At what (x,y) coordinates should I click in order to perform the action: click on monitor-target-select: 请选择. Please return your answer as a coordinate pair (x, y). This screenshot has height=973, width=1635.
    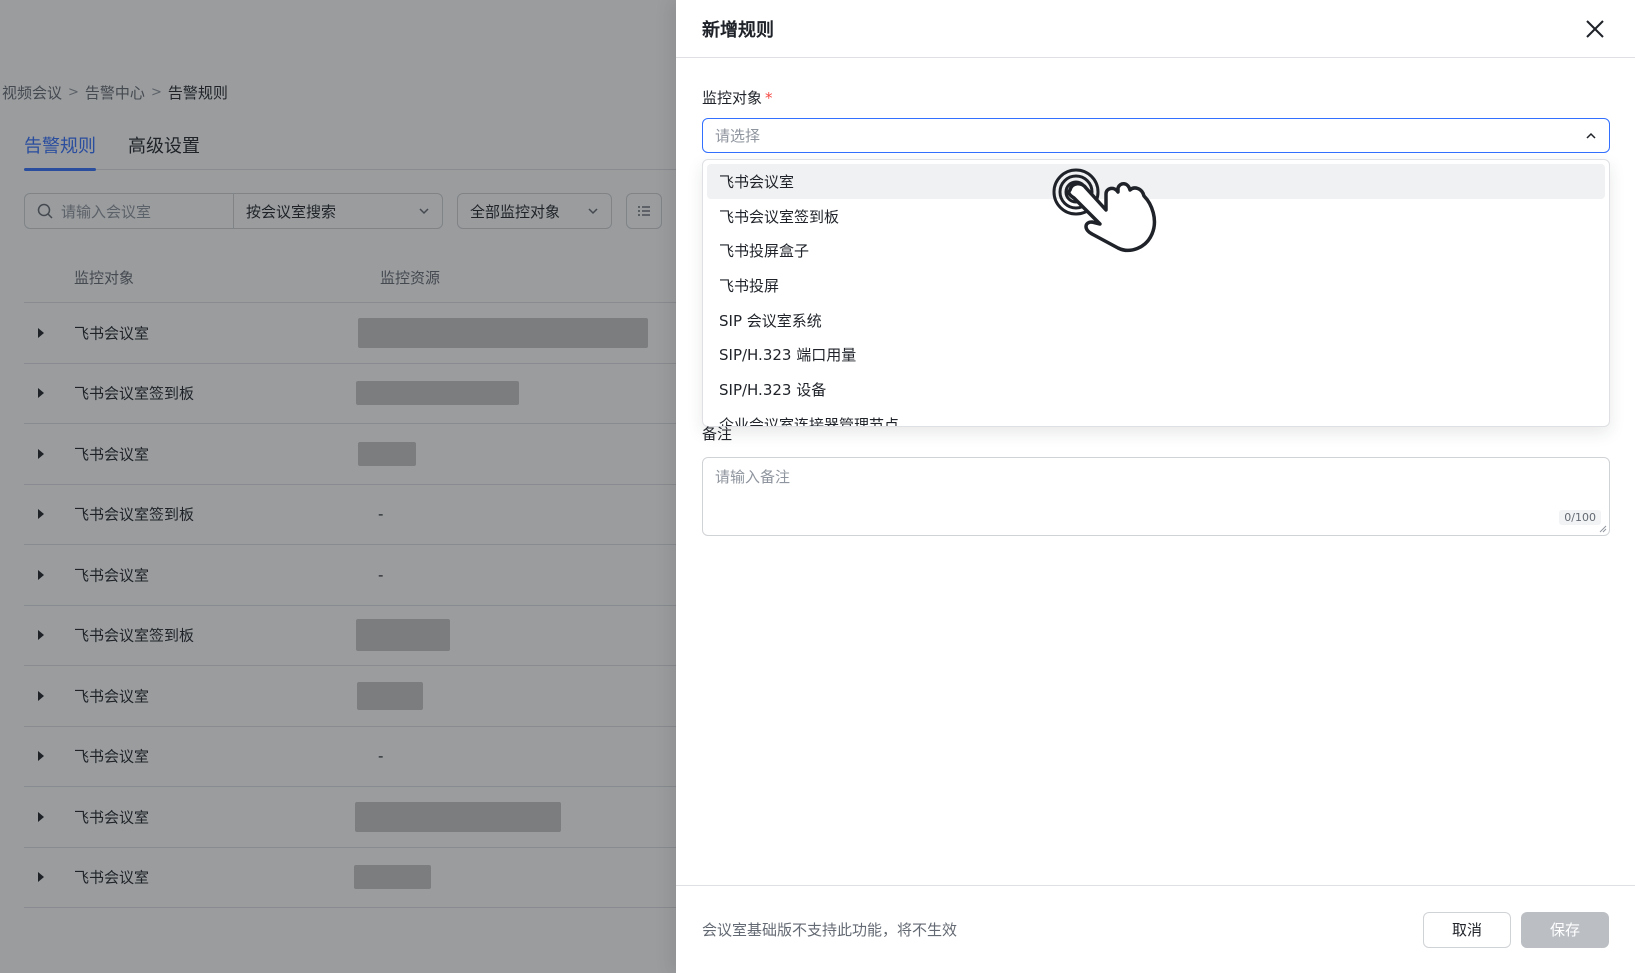
    Looking at the image, I should click on (1156, 135).